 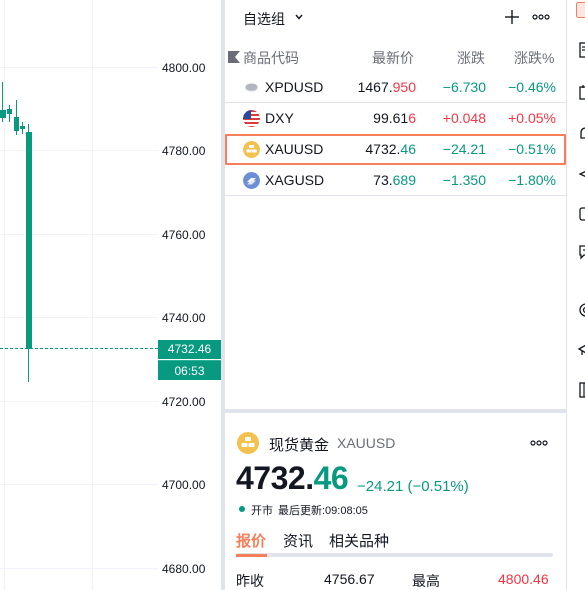 What do you see at coordinates (189, 370) in the screenshot?
I see `bar-countdown-label: 06:53` at bounding box center [189, 370].